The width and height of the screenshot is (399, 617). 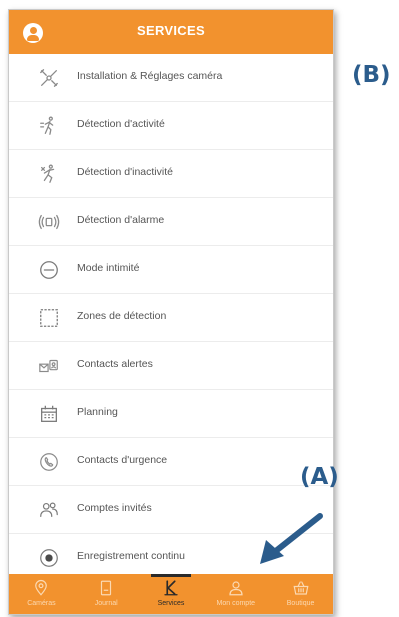 What do you see at coordinates (236, 603) in the screenshot?
I see `tab-label: Mon compte` at bounding box center [236, 603].